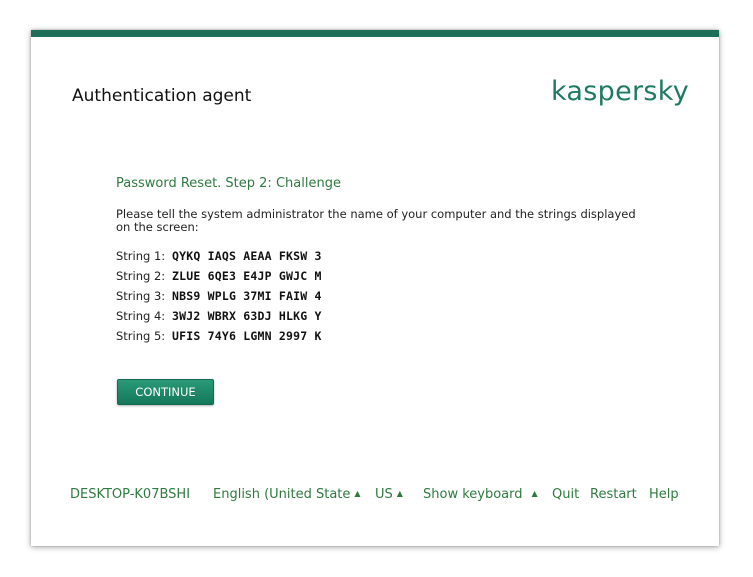 The image size is (753, 577). I want to click on string-value: QYKQ IAQS AEAA FKSW 3, so click(247, 256).